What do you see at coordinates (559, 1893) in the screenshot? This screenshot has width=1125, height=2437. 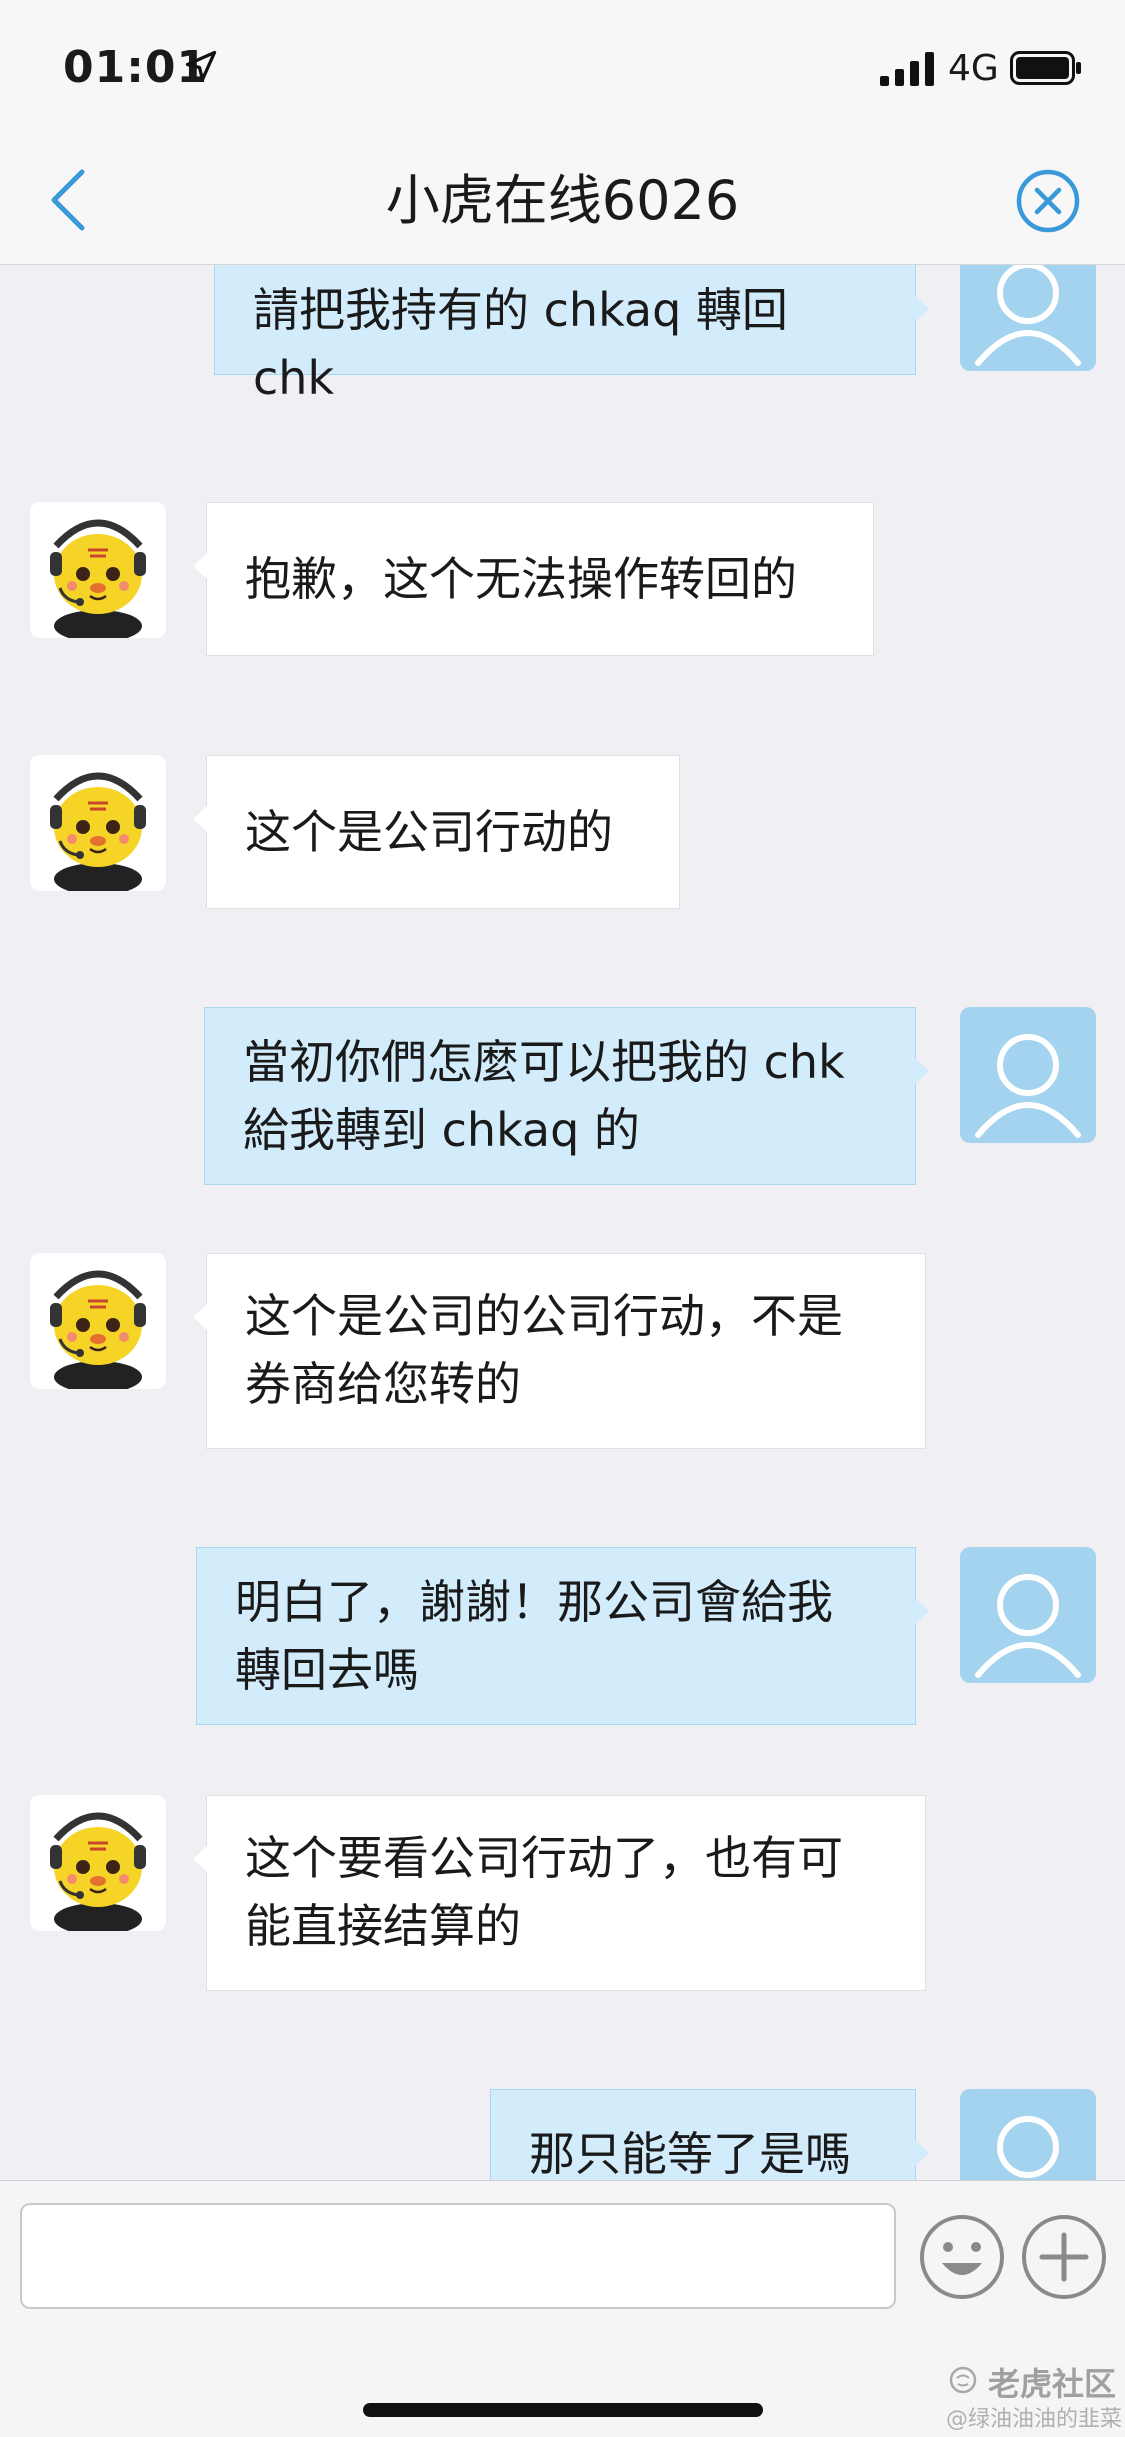 I see `message-bubble-incoming: 这个要看公司行动了，也有可 能直接结算的` at bounding box center [559, 1893].